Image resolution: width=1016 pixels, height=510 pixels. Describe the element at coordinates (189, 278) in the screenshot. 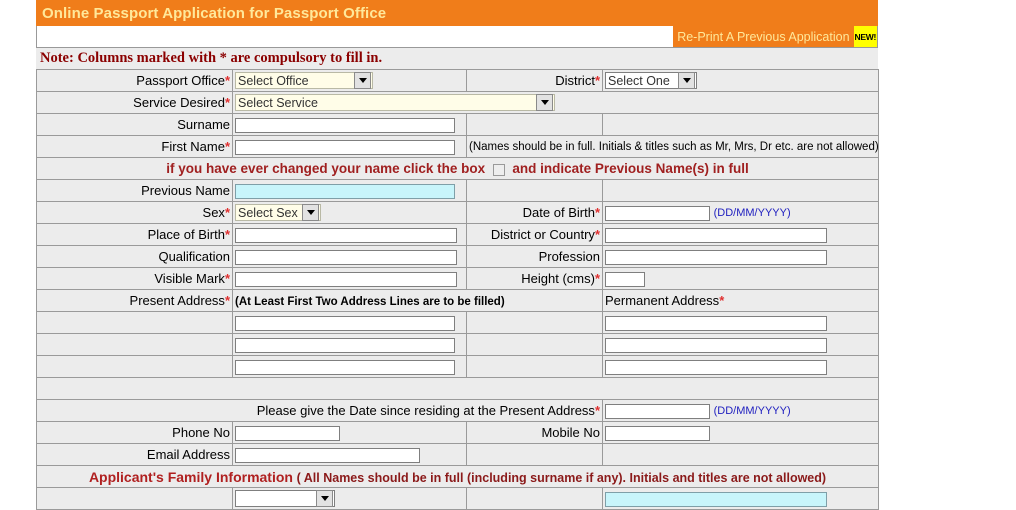

I see `visible-mark-label: Visible Mark` at that location.